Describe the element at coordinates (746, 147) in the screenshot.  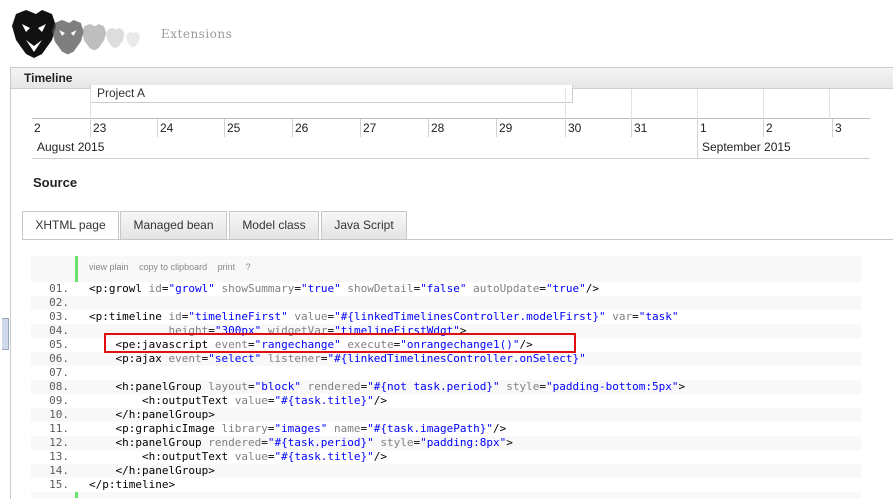
I see `month-label: September 2015` at that location.